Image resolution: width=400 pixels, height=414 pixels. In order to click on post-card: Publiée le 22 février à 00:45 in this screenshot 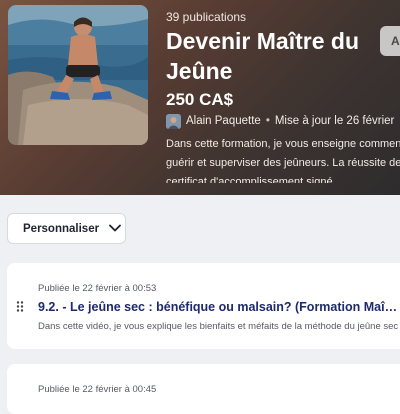, I will do `click(203, 389)`.